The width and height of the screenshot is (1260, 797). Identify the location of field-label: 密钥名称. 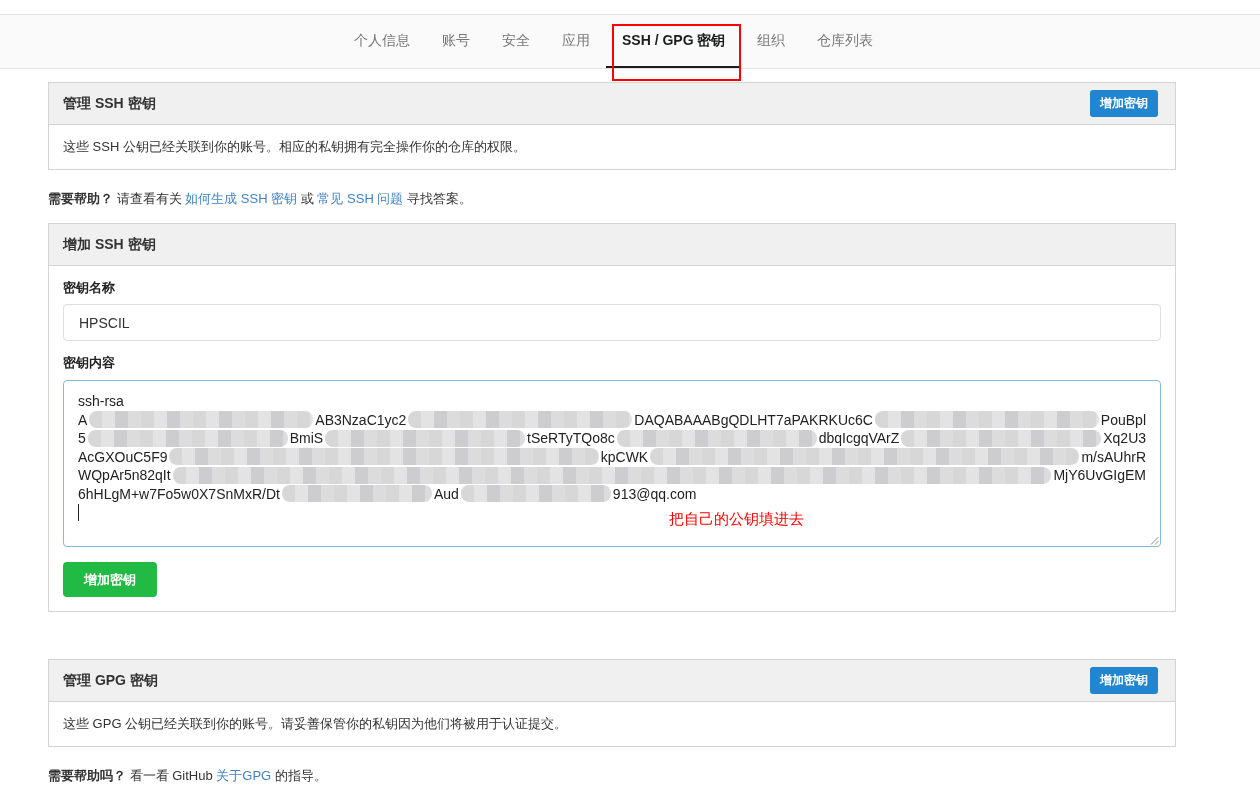
(89, 288).